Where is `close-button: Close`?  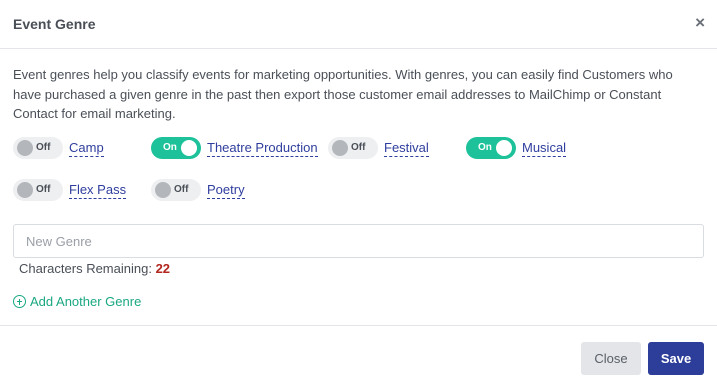 close-button: Close is located at coordinates (611, 358).